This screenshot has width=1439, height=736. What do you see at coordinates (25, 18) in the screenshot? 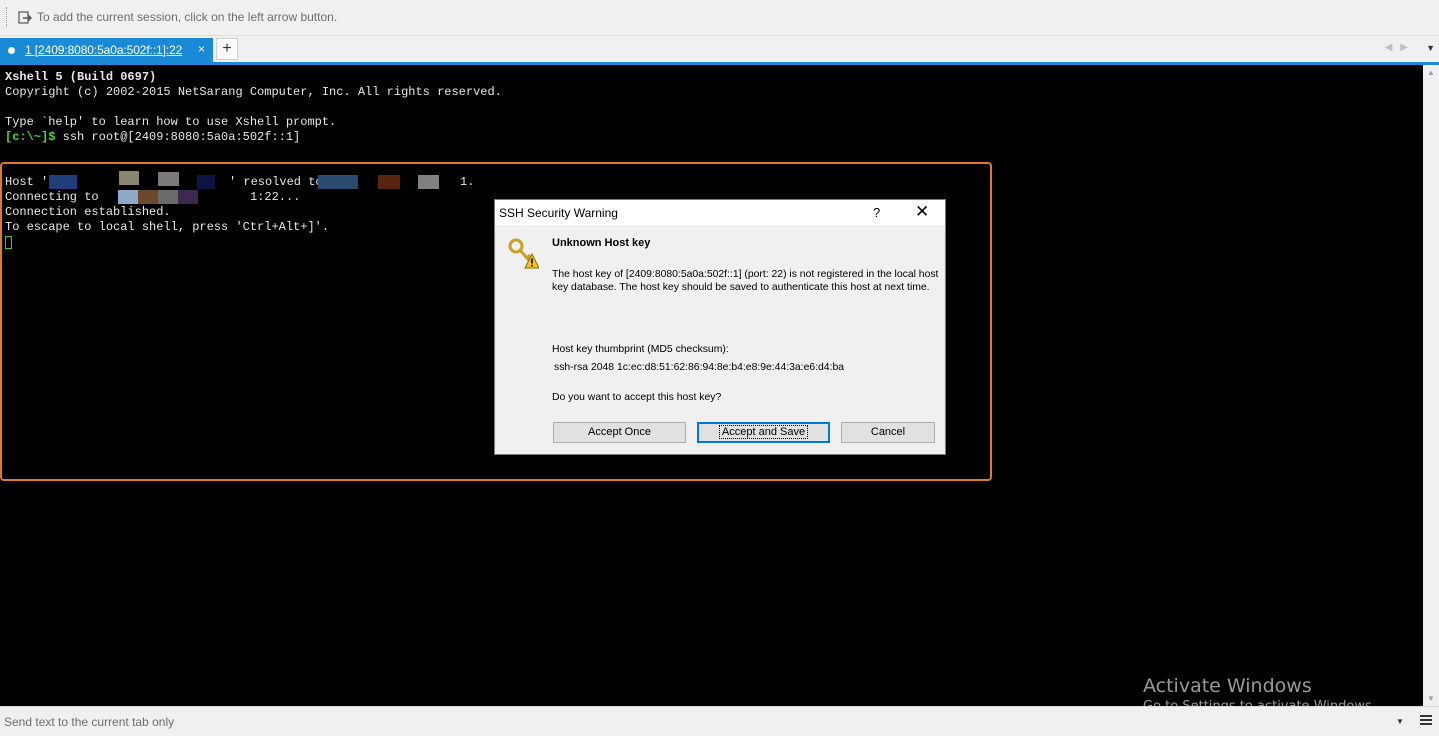
I see `add-session-icon` at bounding box center [25, 18].